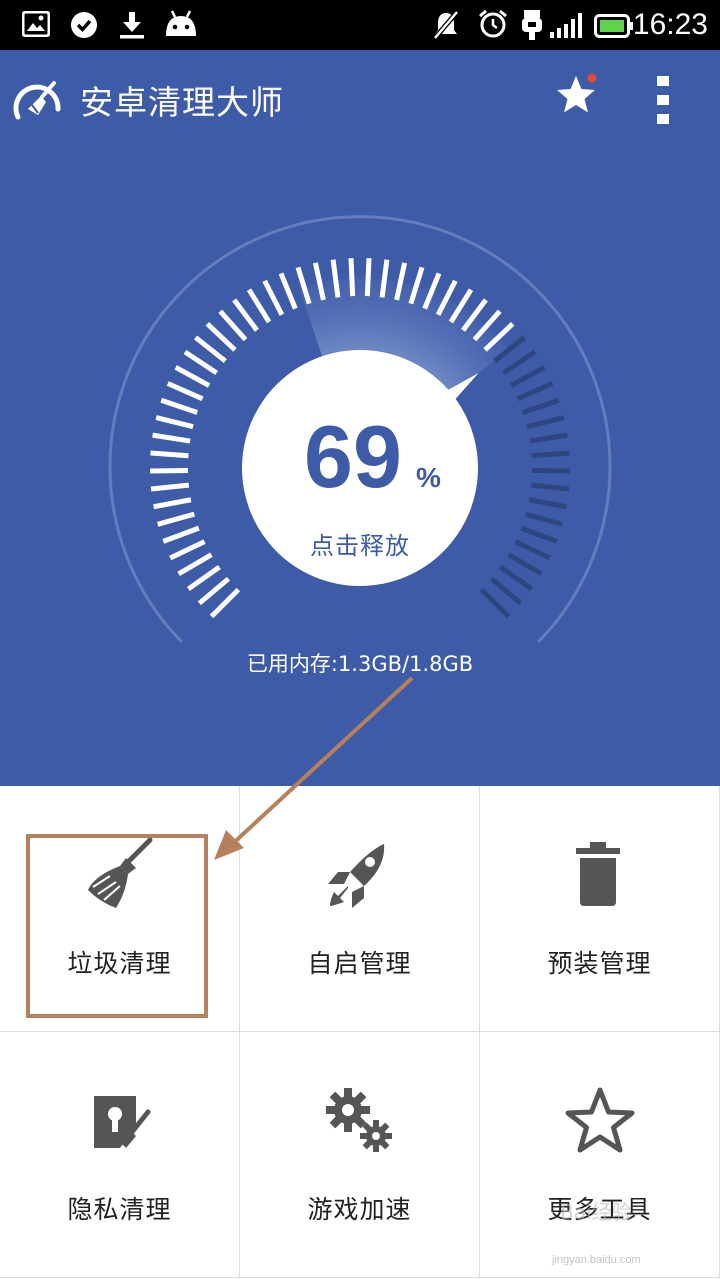  I want to click on tile-label: 隐私清理, so click(119, 1209).